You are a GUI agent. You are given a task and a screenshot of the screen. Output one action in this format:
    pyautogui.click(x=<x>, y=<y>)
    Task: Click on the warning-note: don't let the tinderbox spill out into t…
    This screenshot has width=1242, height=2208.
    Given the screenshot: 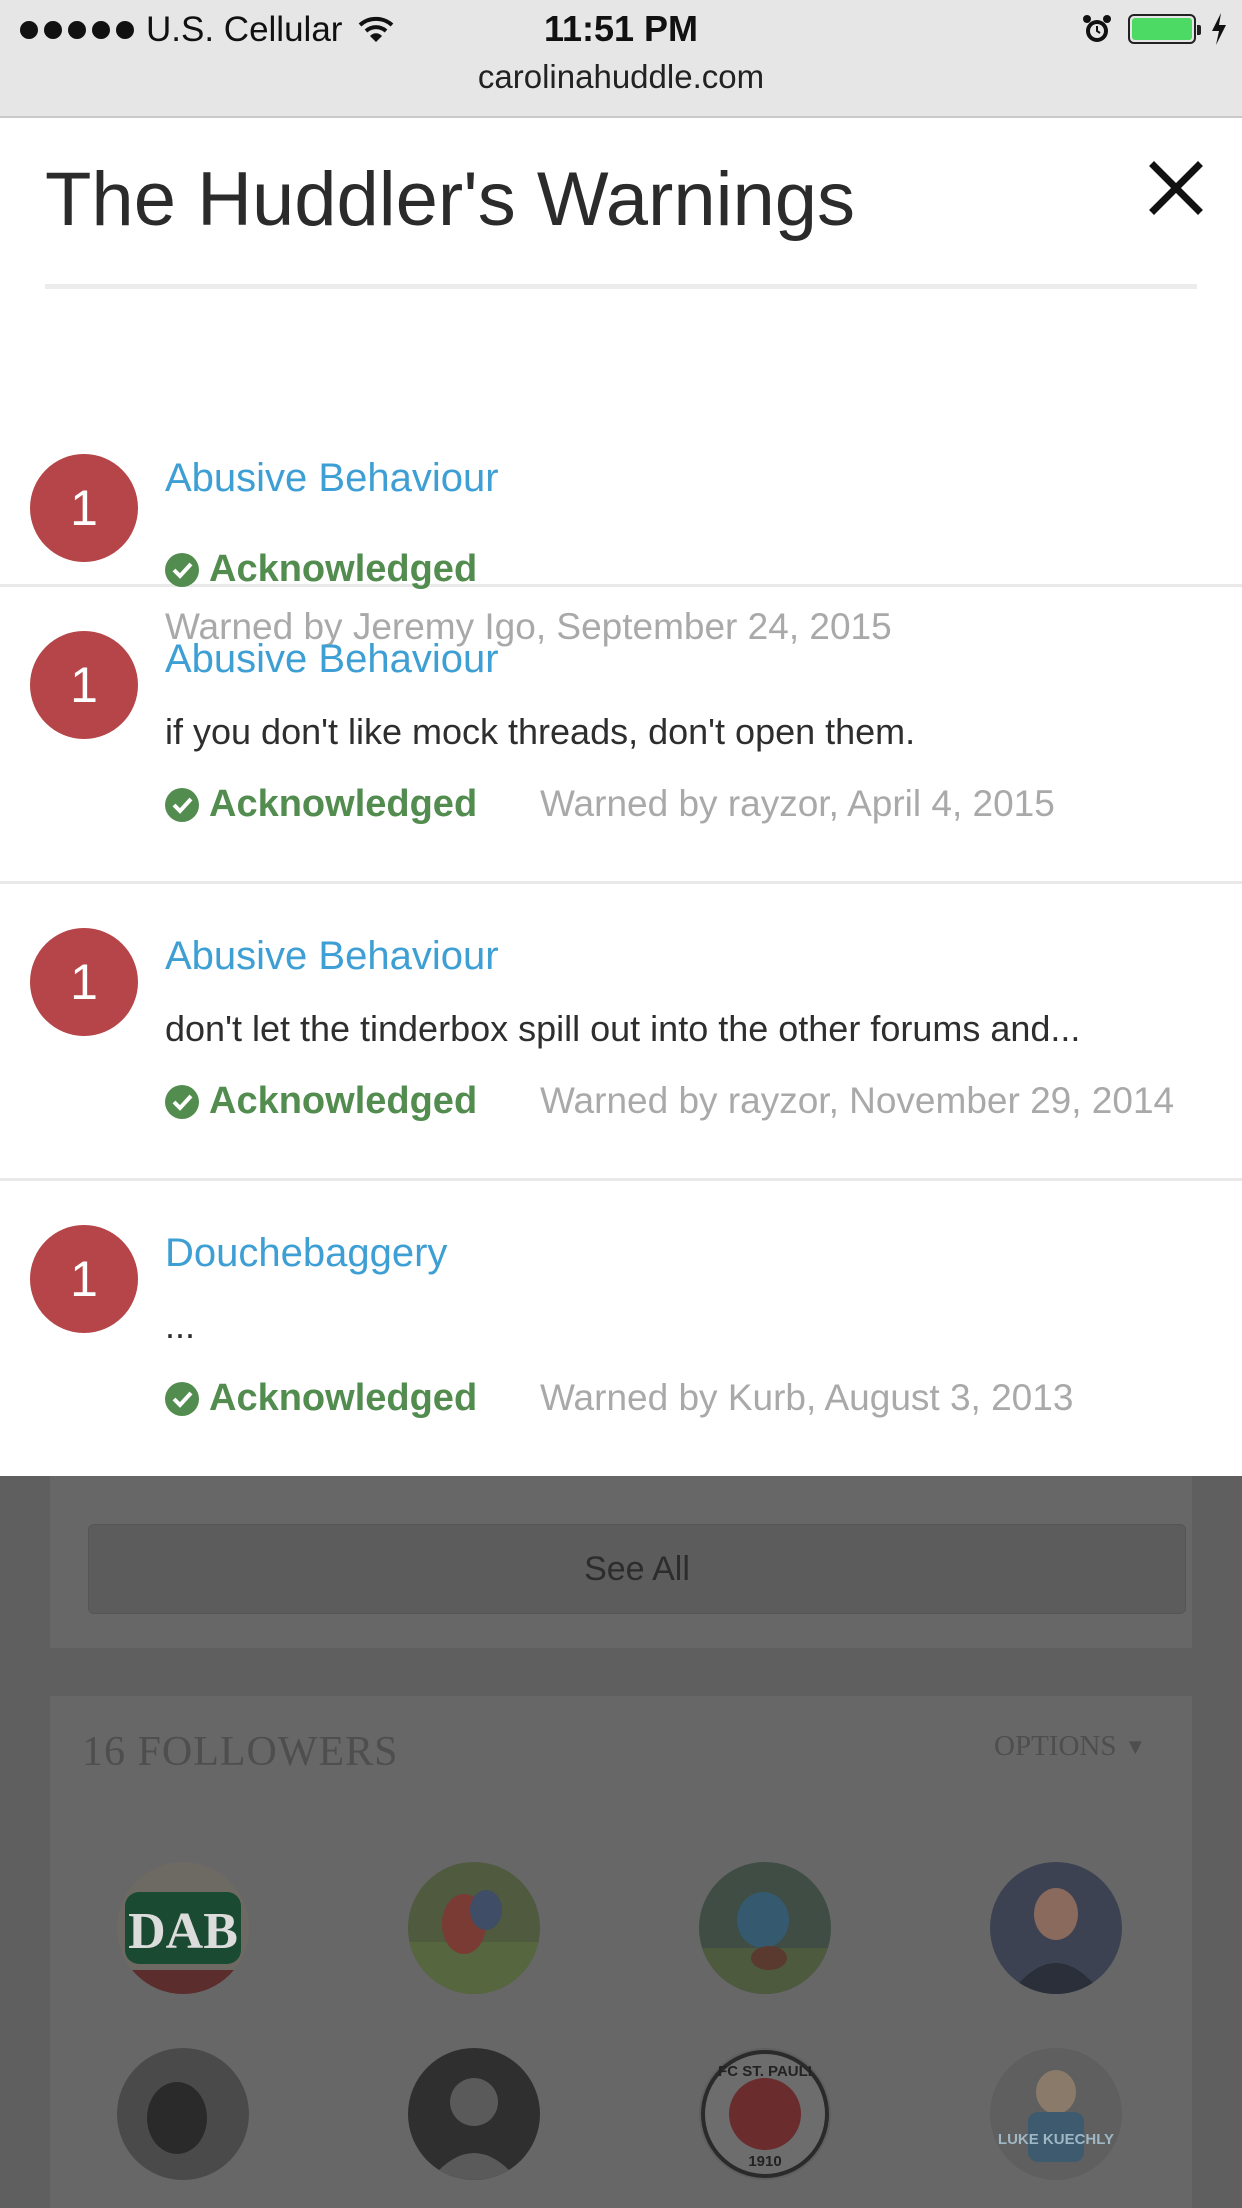 What is the action you would take?
    pyautogui.click(x=623, y=1028)
    